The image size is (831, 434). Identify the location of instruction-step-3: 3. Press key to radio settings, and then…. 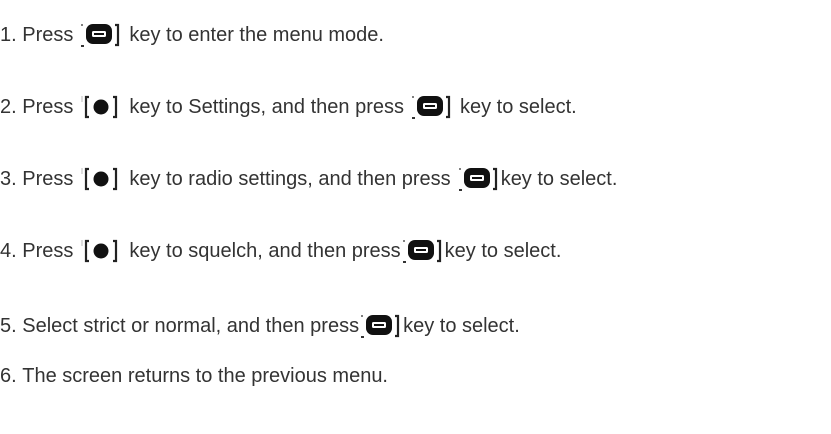
(308, 179).